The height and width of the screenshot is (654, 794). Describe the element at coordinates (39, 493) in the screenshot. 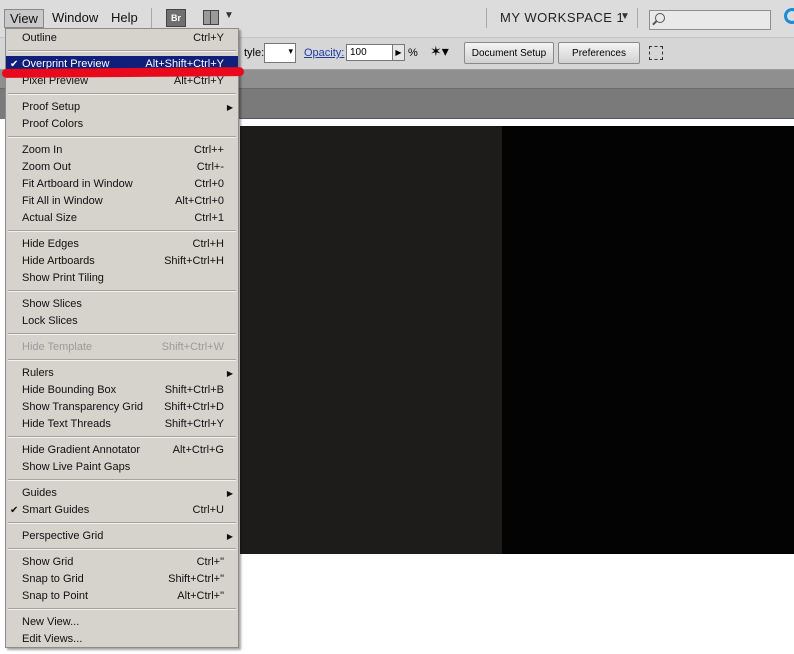

I see `menu-item-label: Guides` at that location.